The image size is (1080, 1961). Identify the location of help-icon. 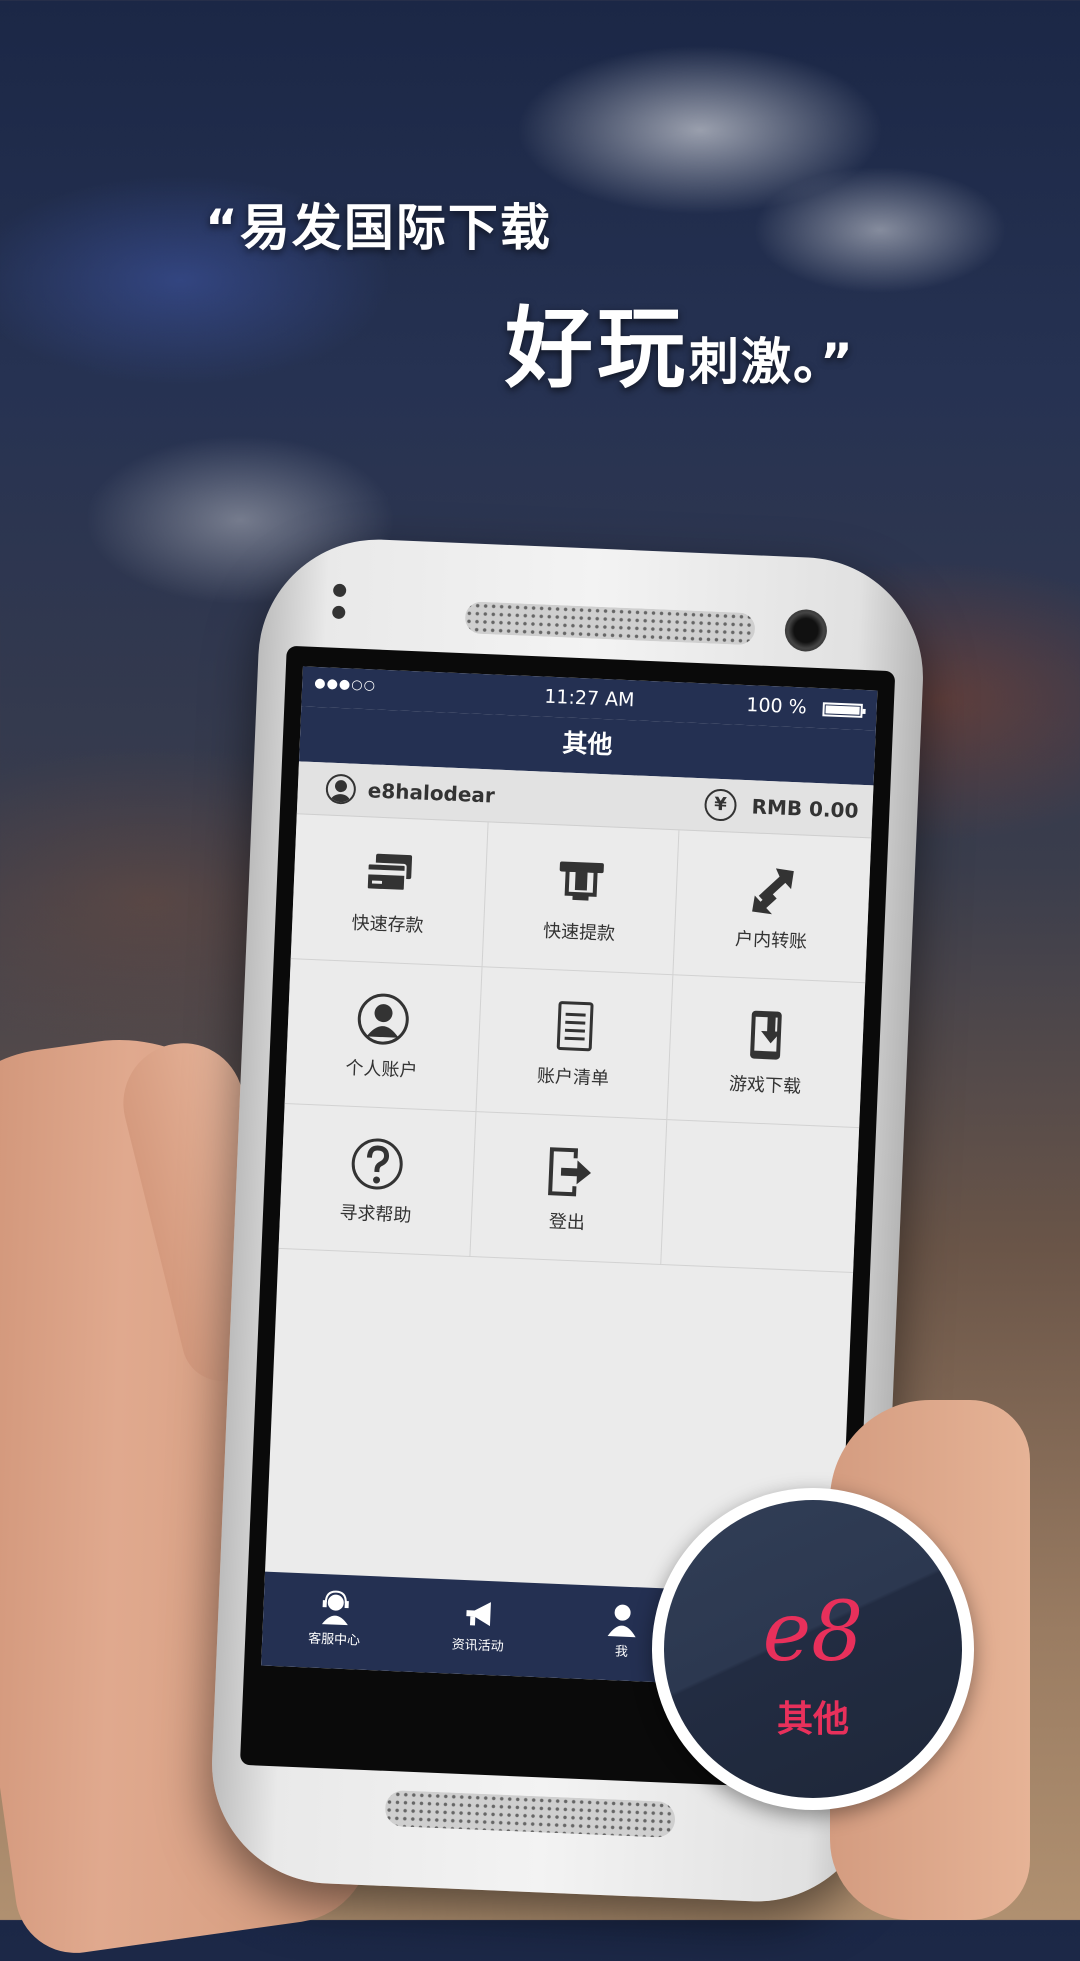
(377, 1164).